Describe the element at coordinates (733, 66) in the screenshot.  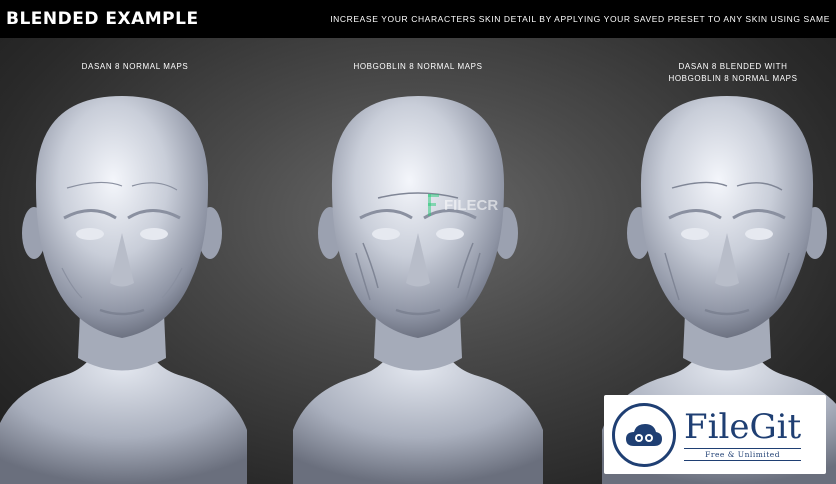
I see `caption-line: DASAN 8 BLENDED WITH` at that location.